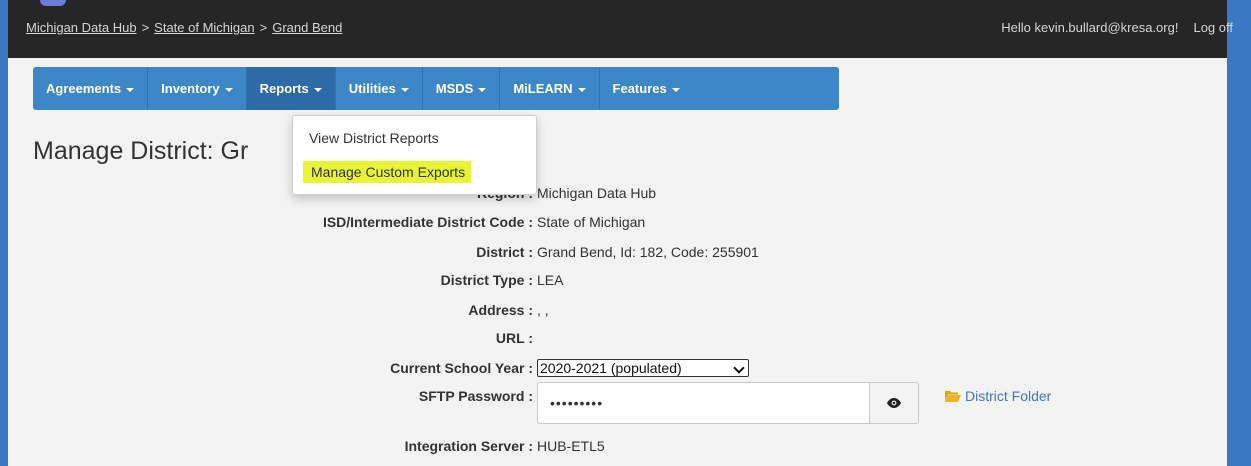  Describe the element at coordinates (739, 368) in the screenshot. I see `chevron-down-icon` at that location.